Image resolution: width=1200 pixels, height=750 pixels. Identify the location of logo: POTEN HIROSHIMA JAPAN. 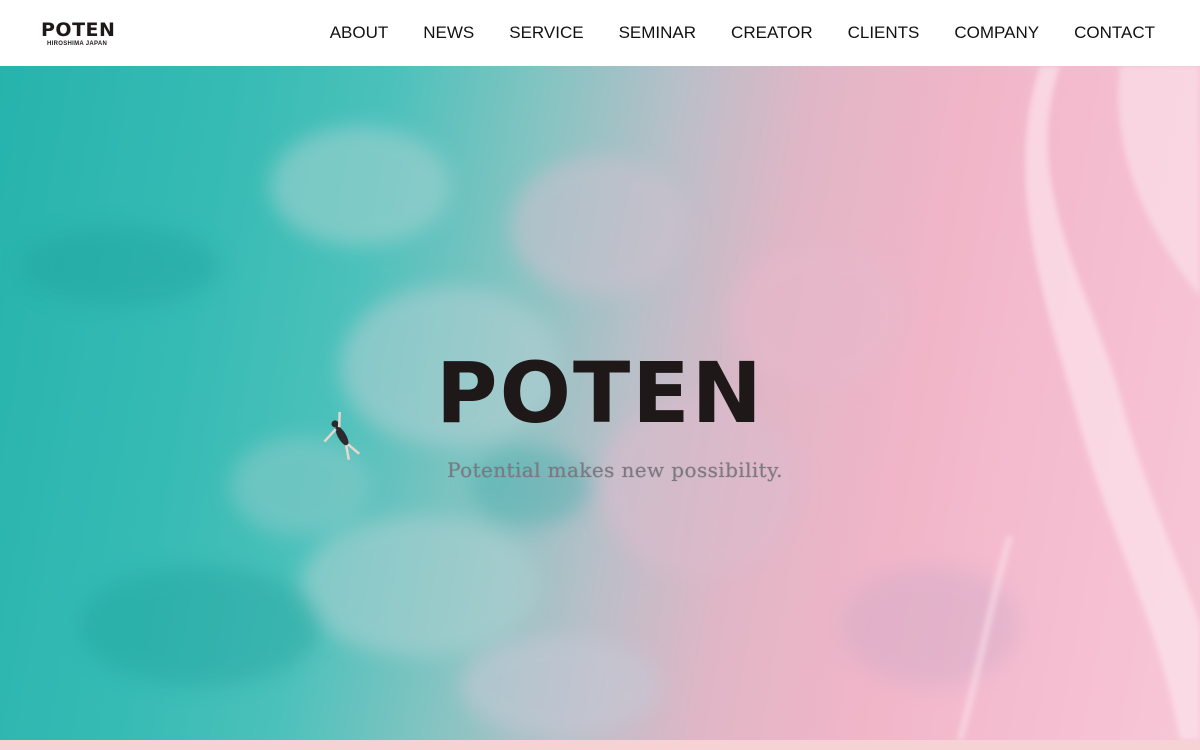
(79, 34).